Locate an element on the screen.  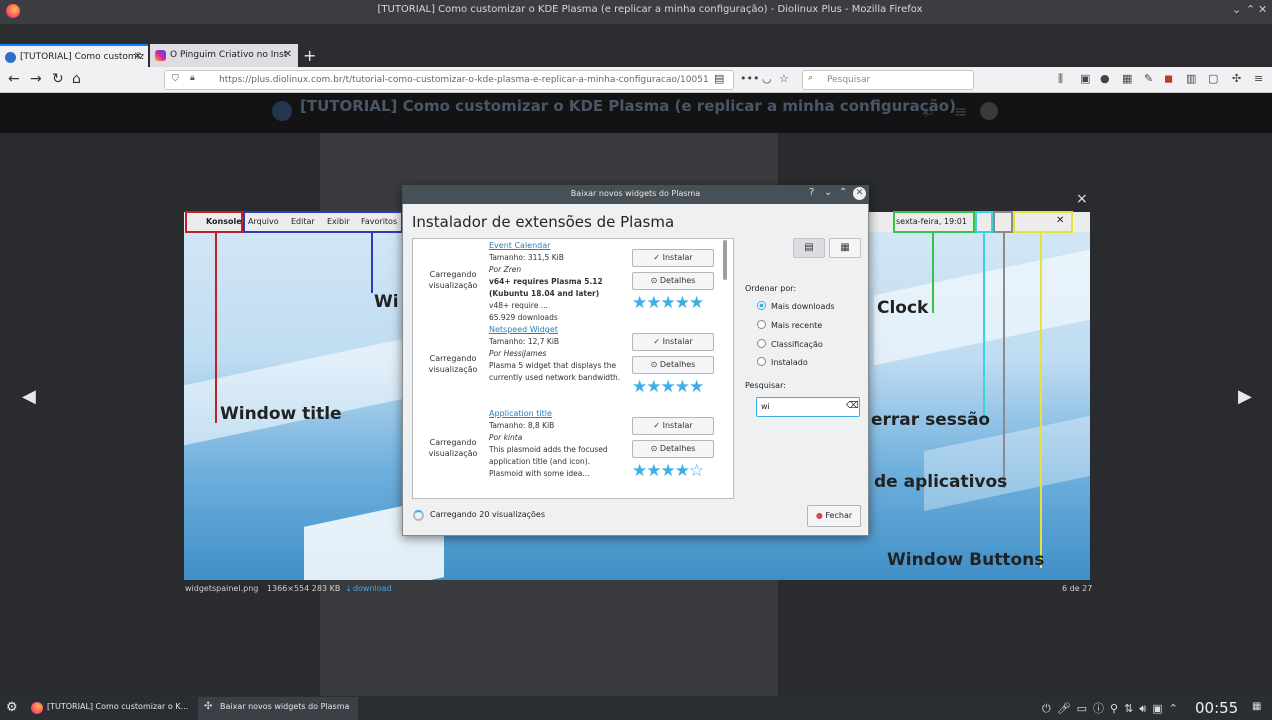
back-arrow-icon: ← is located at coordinates (14, 79).